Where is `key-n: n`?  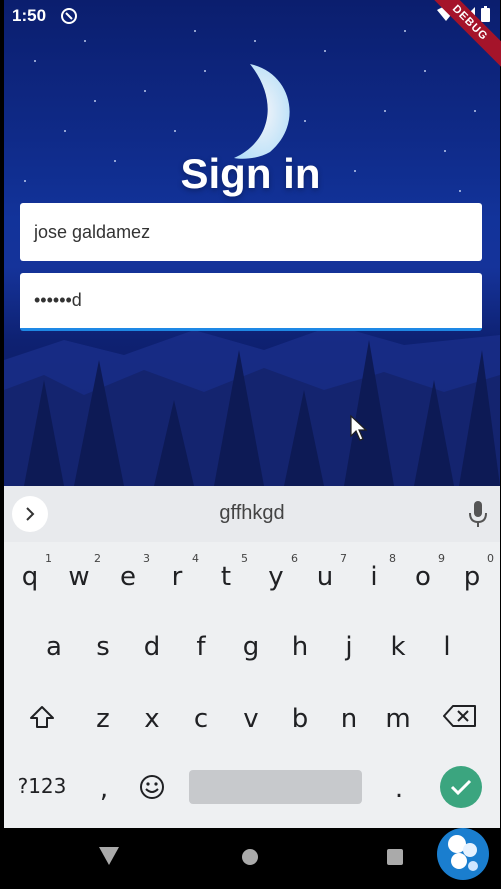 key-n: n is located at coordinates (349, 719).